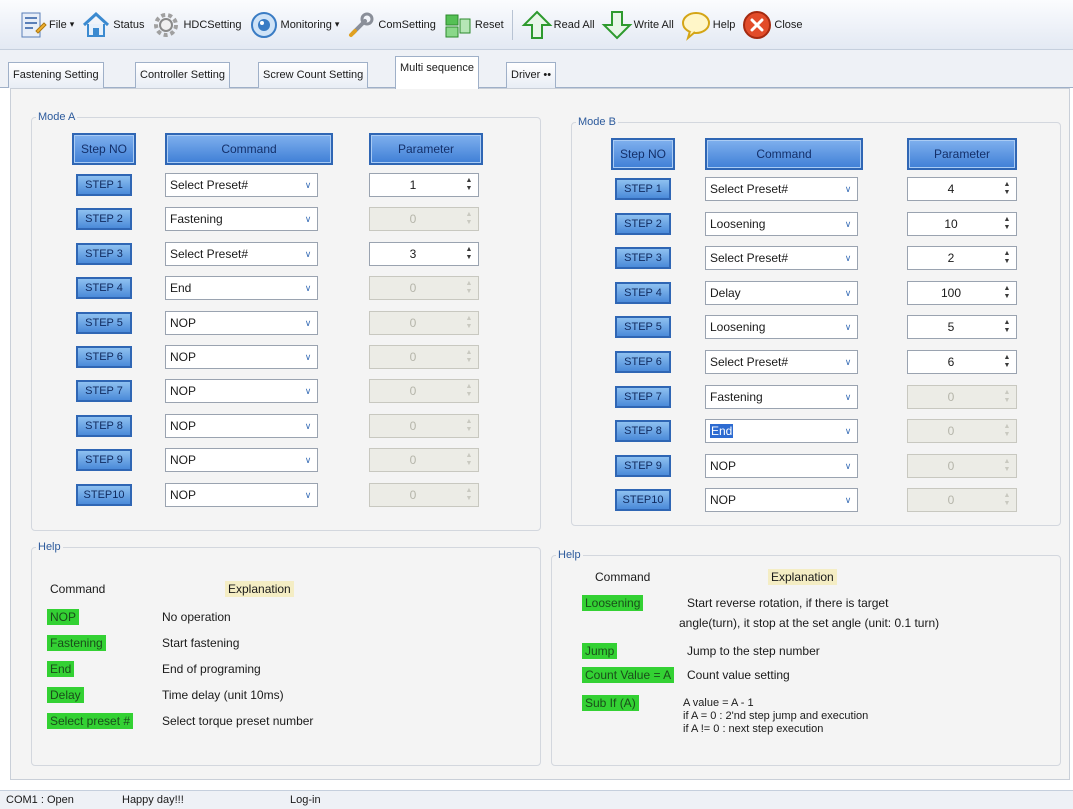  Describe the element at coordinates (637, 25) in the screenshot. I see `write-all-button: Write All` at that location.